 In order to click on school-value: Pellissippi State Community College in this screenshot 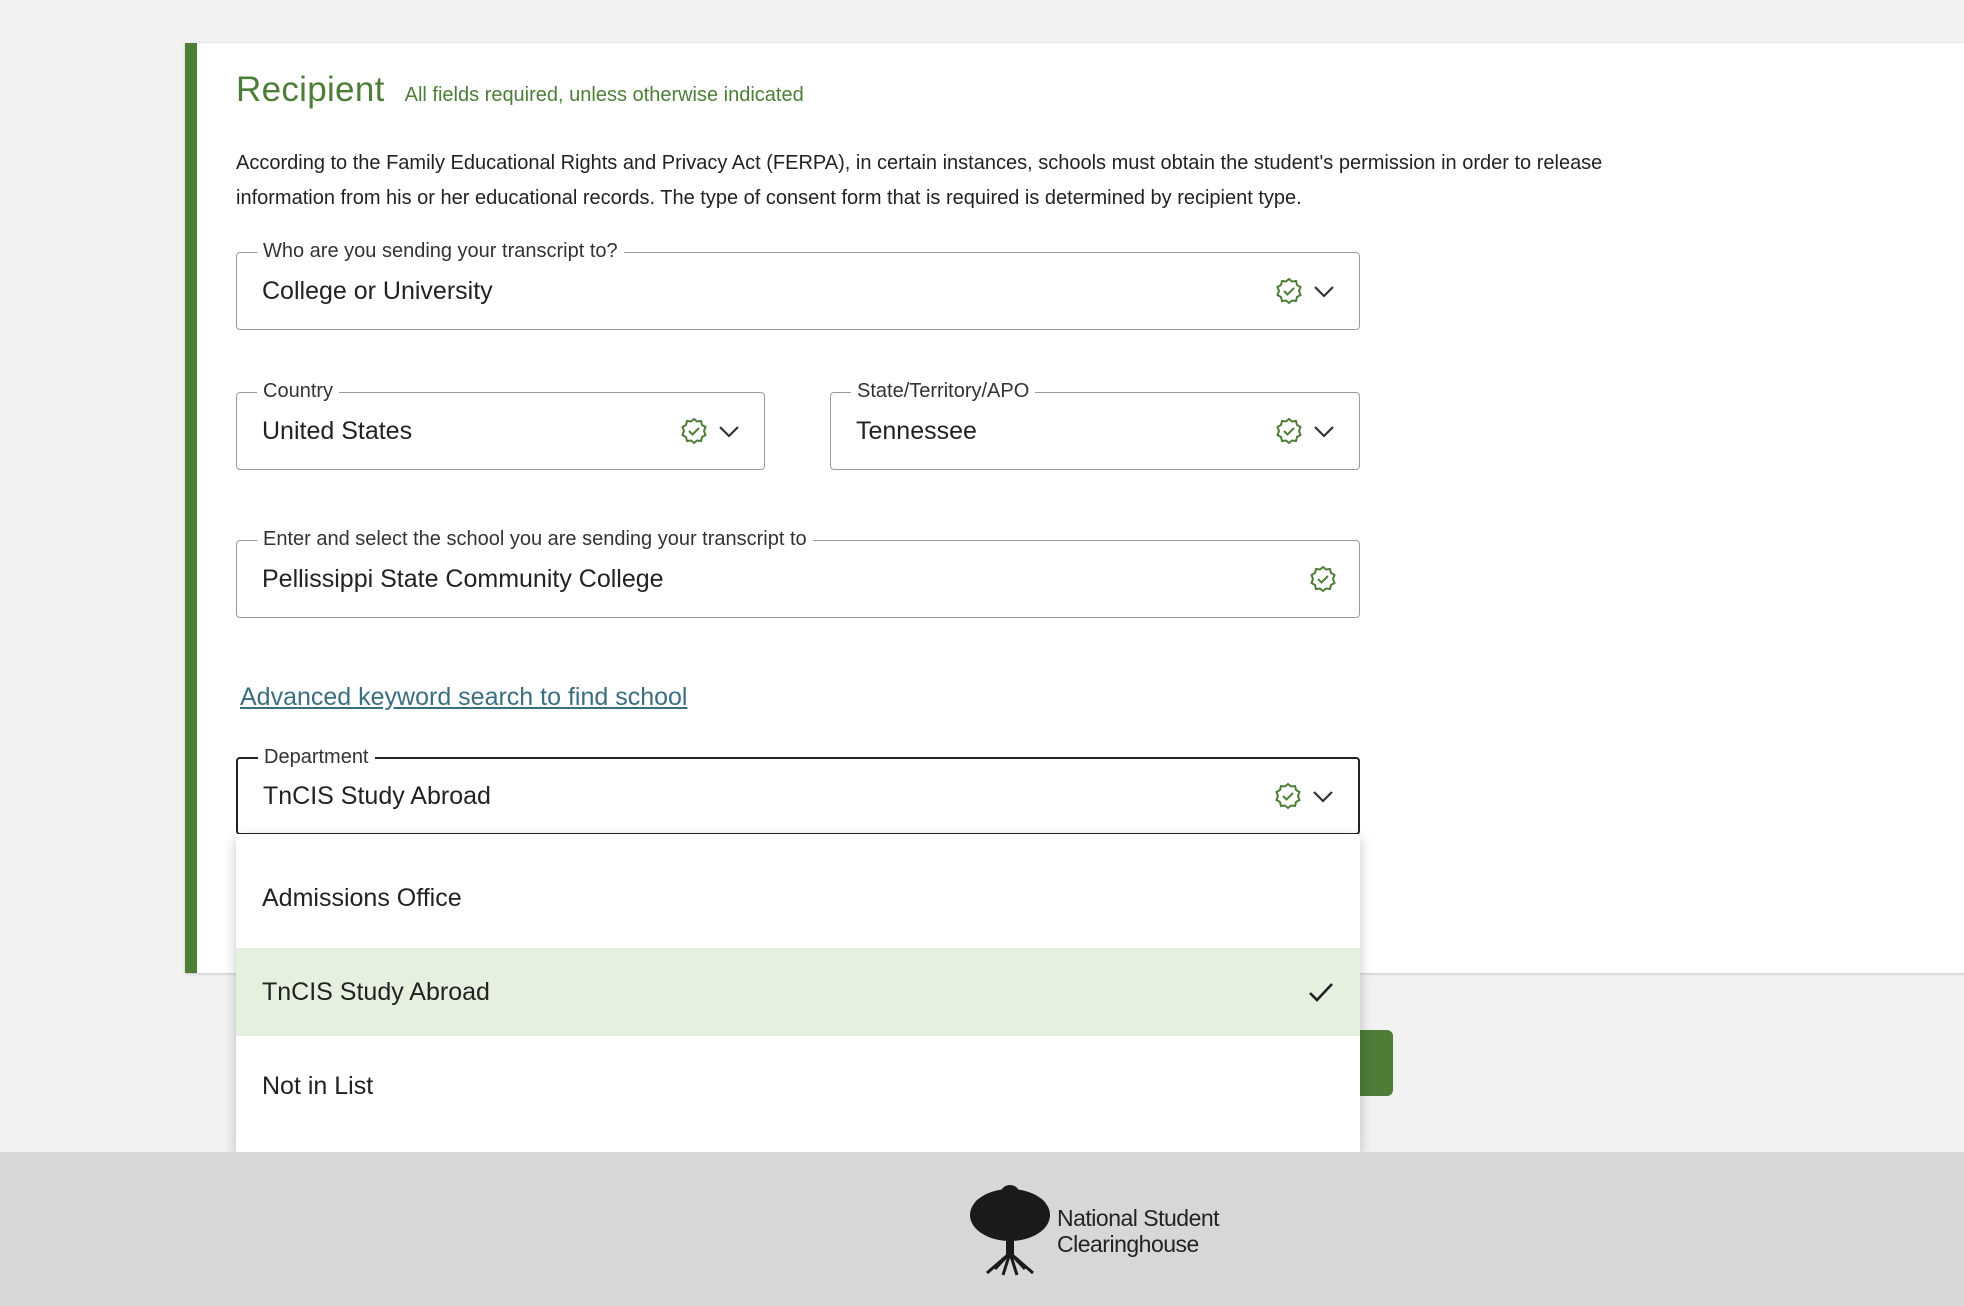, I will do `click(463, 578)`.